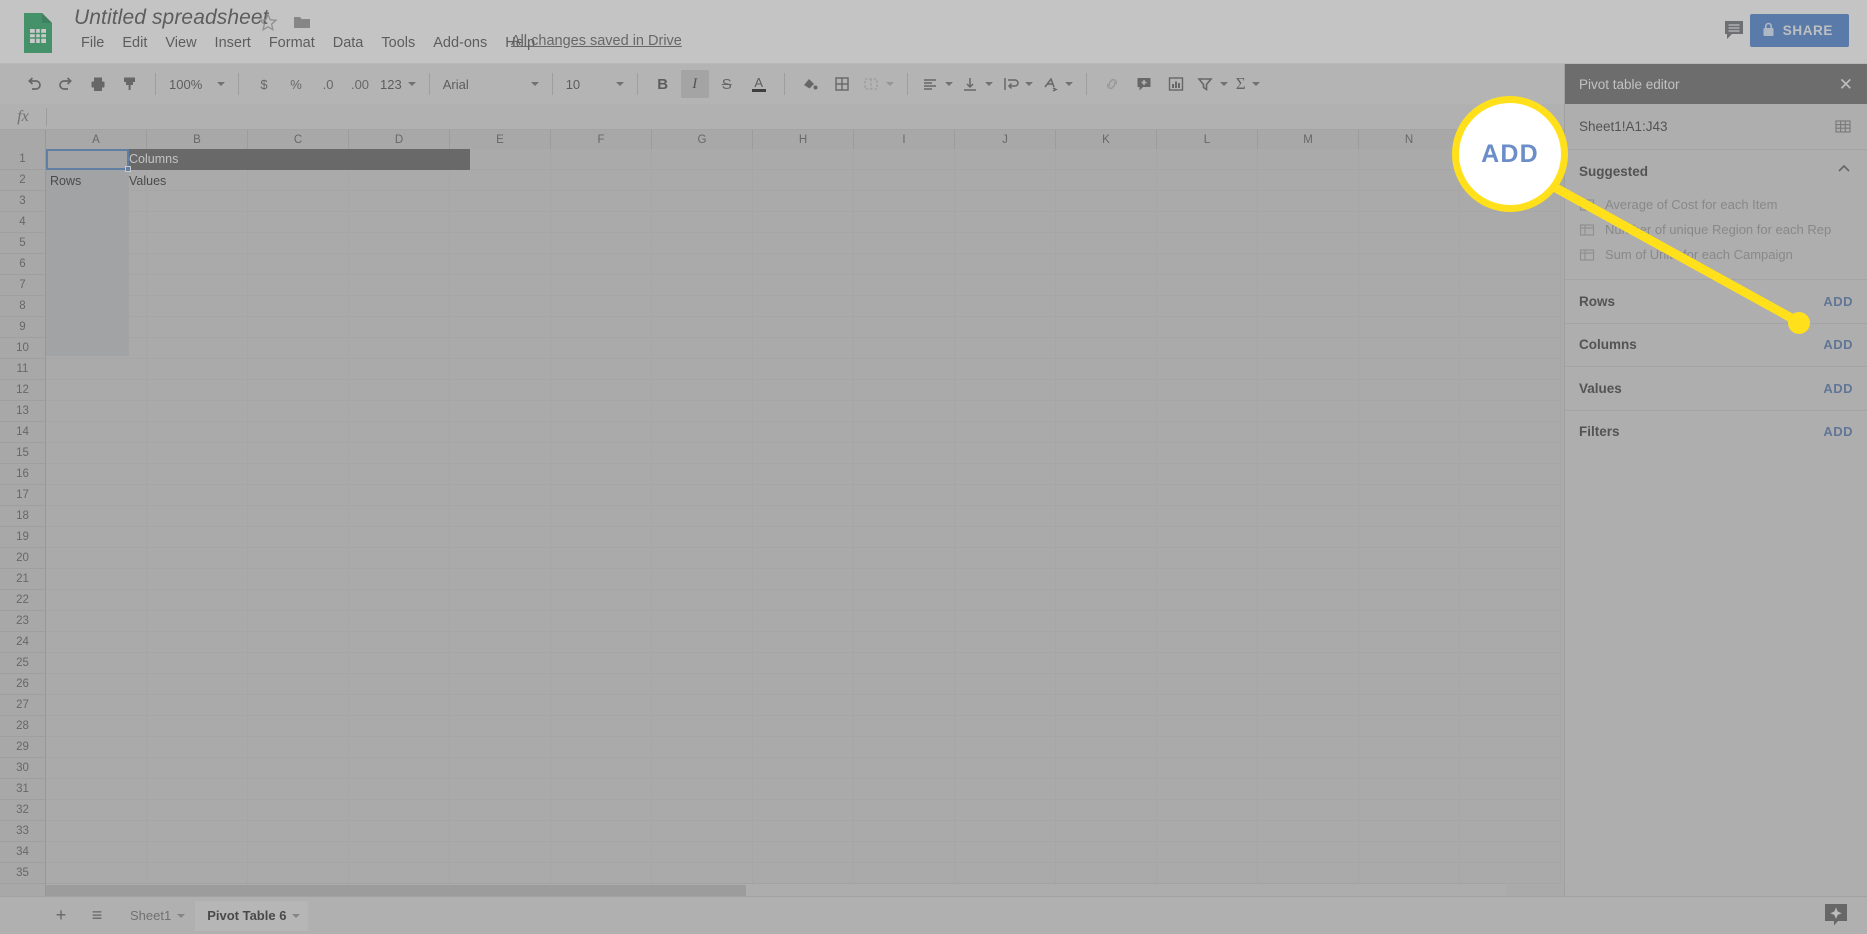 The image size is (1867, 934). I want to click on horizontal-align-icon, so click(937, 84).